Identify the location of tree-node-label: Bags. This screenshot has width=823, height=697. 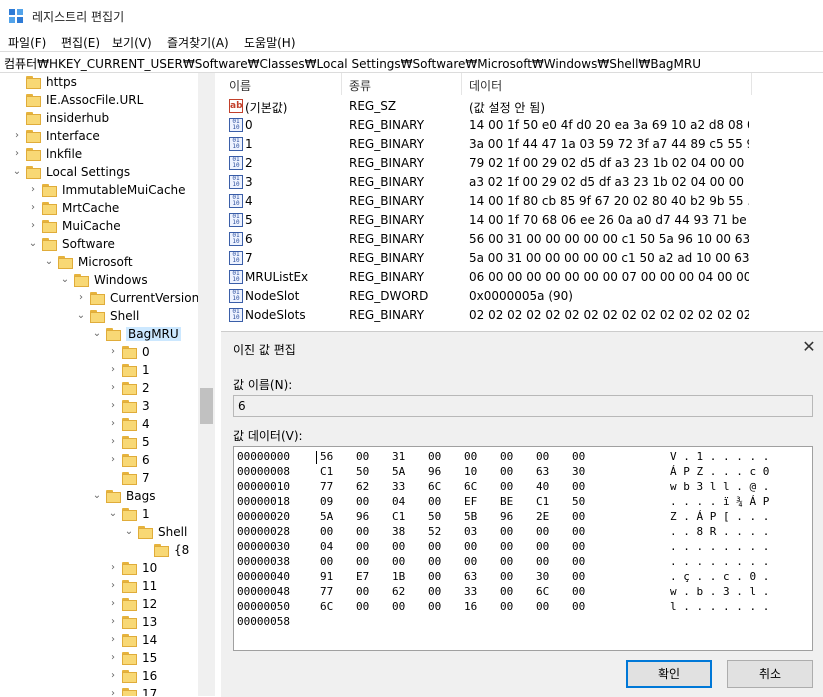
(140, 496).